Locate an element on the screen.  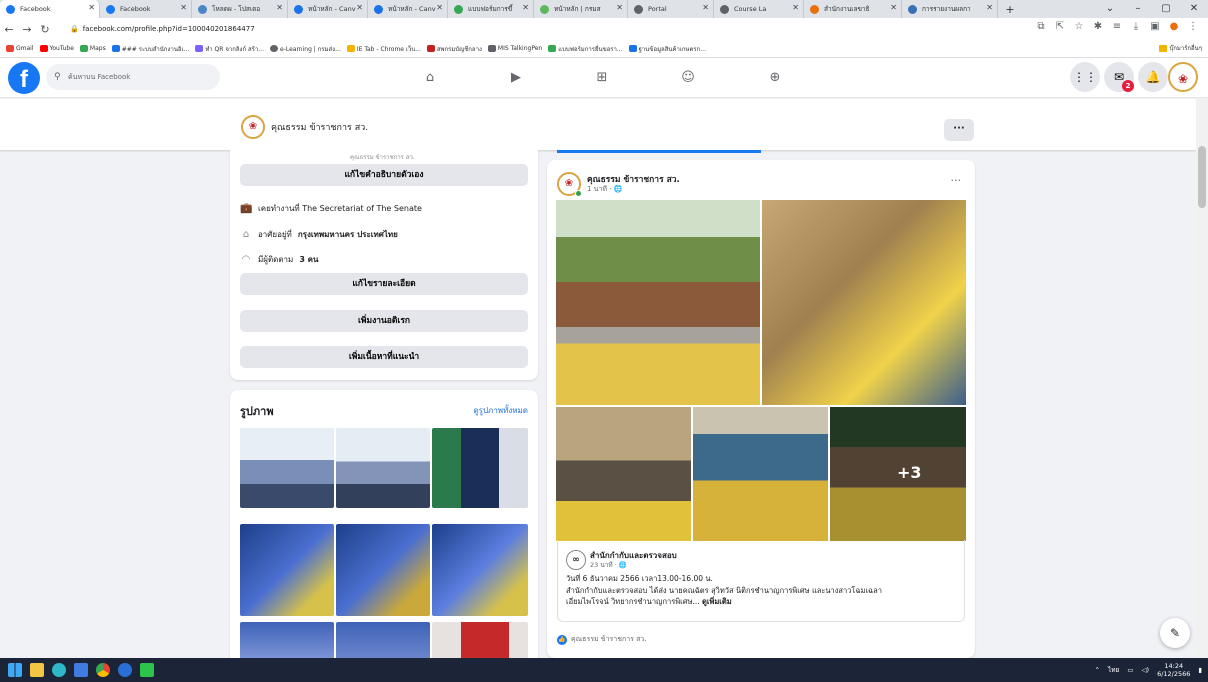
shared-author-avatar: ∞ is located at coordinates (576, 560).